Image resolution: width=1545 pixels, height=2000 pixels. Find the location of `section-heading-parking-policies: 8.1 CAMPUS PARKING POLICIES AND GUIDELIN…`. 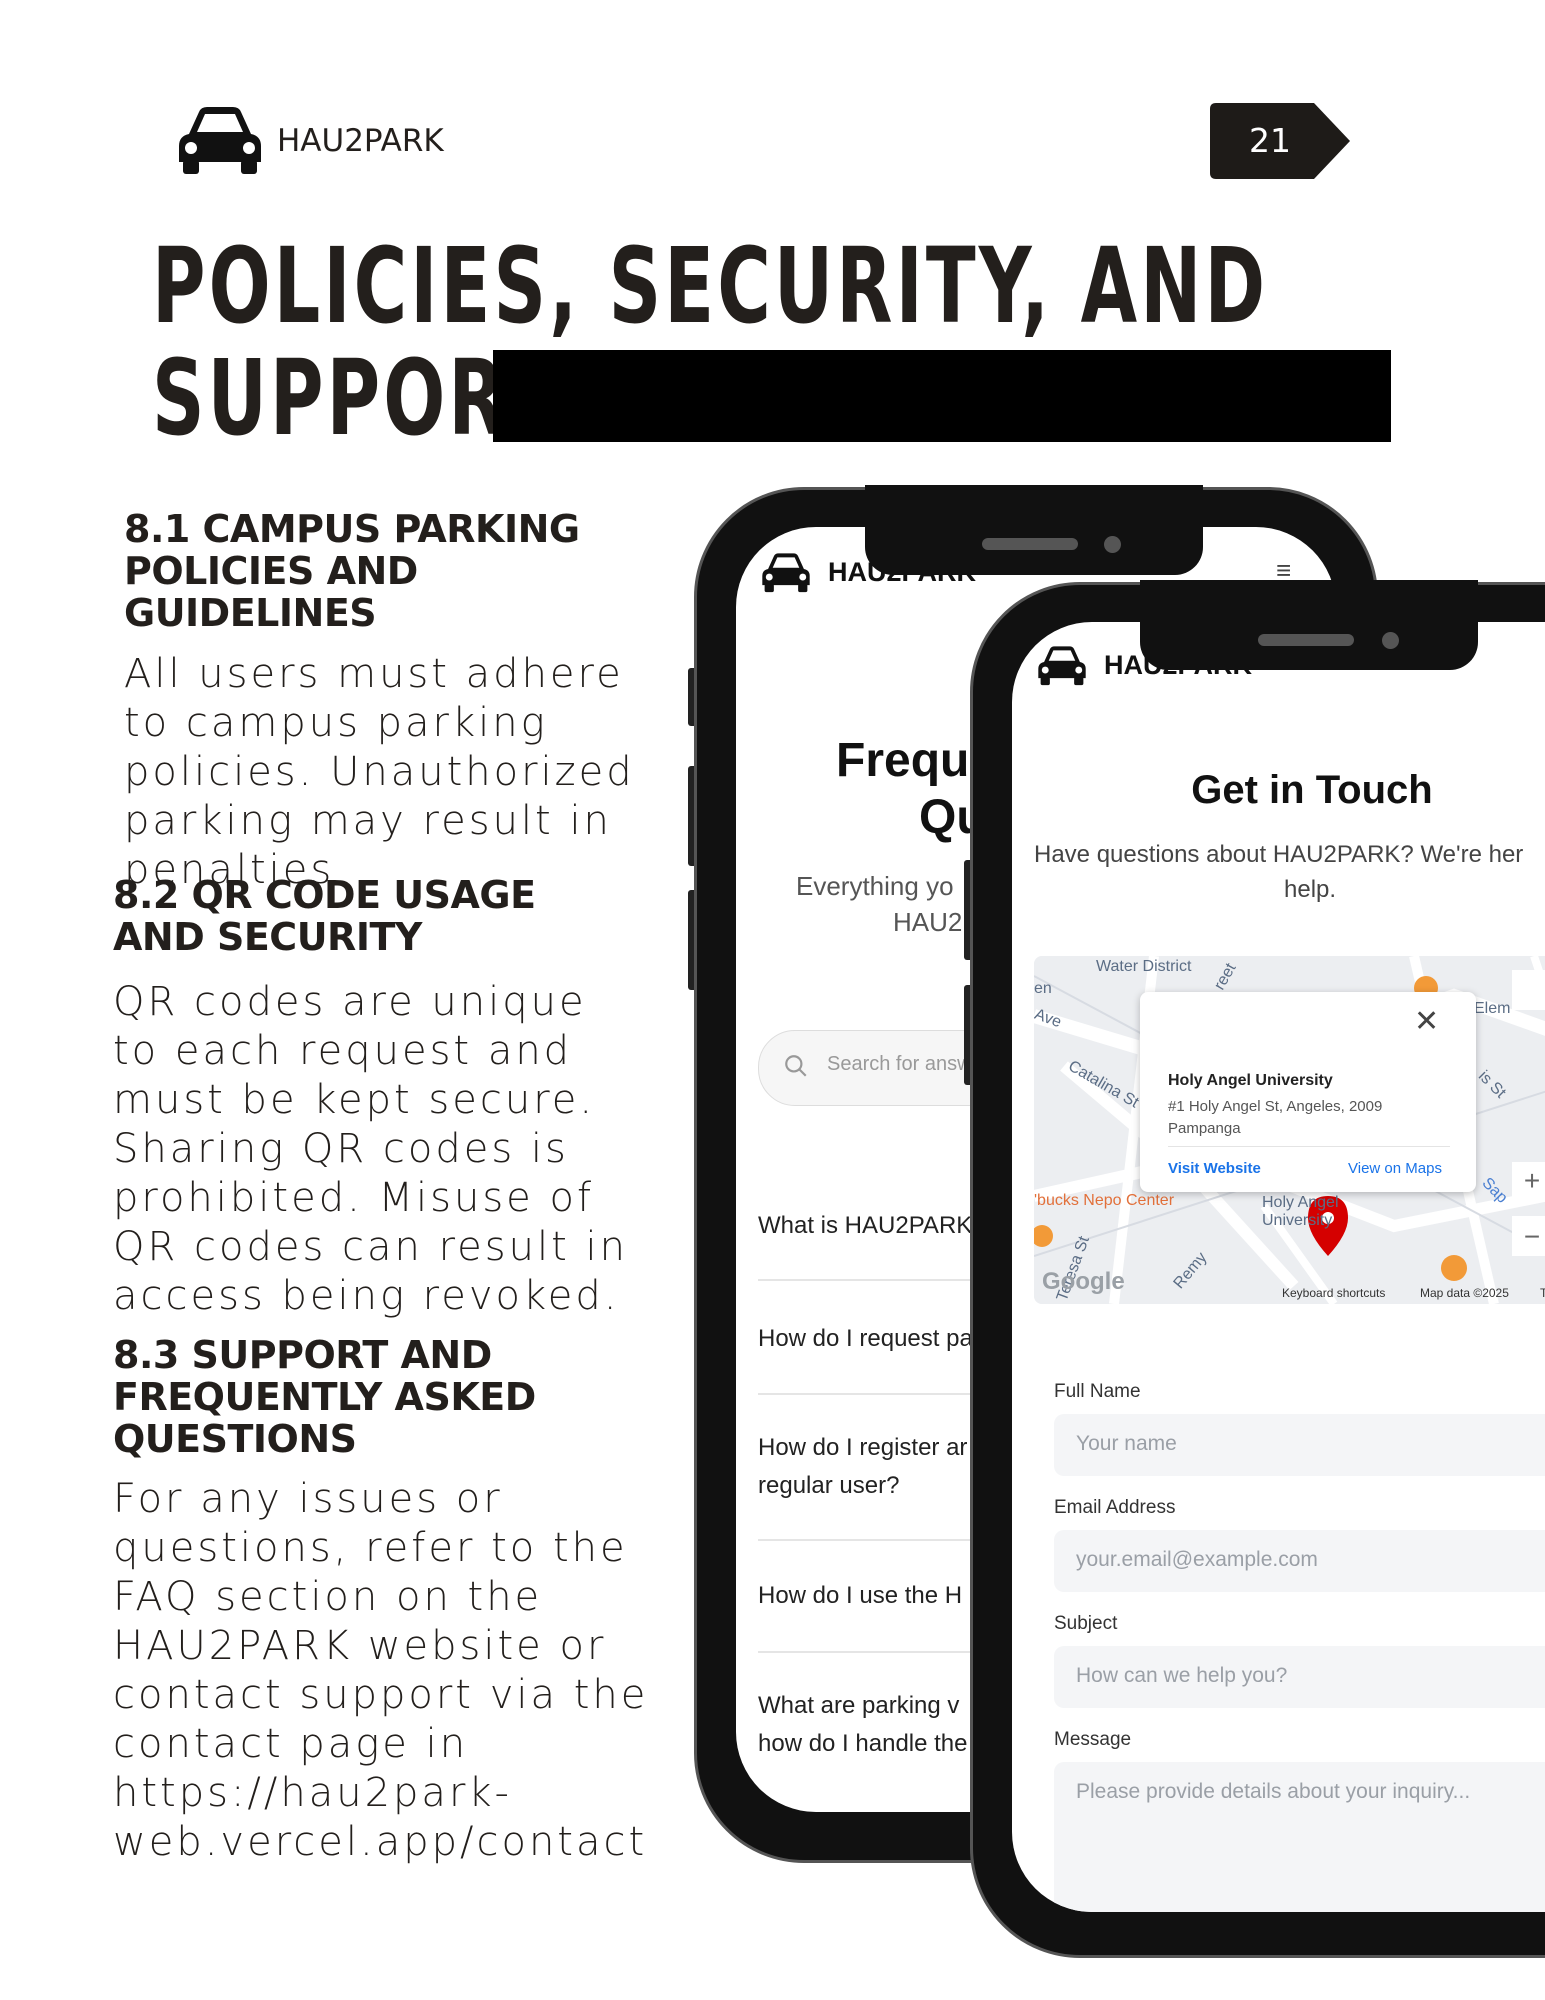

section-heading-parking-policies: 8.1 CAMPUS PARKING POLICIES AND GUIDELIN… is located at coordinates (352, 571).